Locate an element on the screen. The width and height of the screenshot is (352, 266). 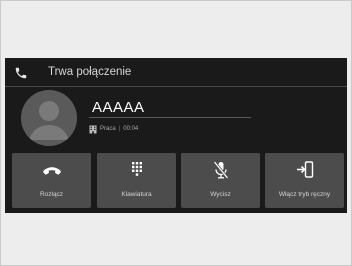
call-duration: 00:04 is located at coordinates (131, 129).